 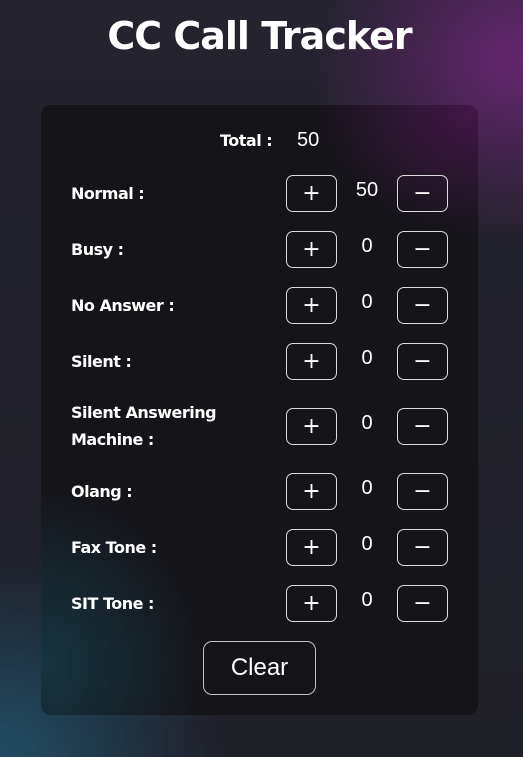 I want to click on count-no-answer: 0, so click(x=367, y=302).